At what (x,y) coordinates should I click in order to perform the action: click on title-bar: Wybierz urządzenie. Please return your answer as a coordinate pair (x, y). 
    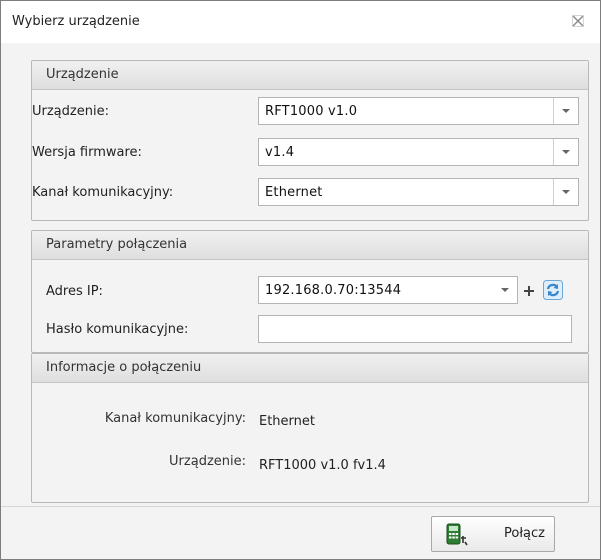
    Looking at the image, I should click on (300, 22).